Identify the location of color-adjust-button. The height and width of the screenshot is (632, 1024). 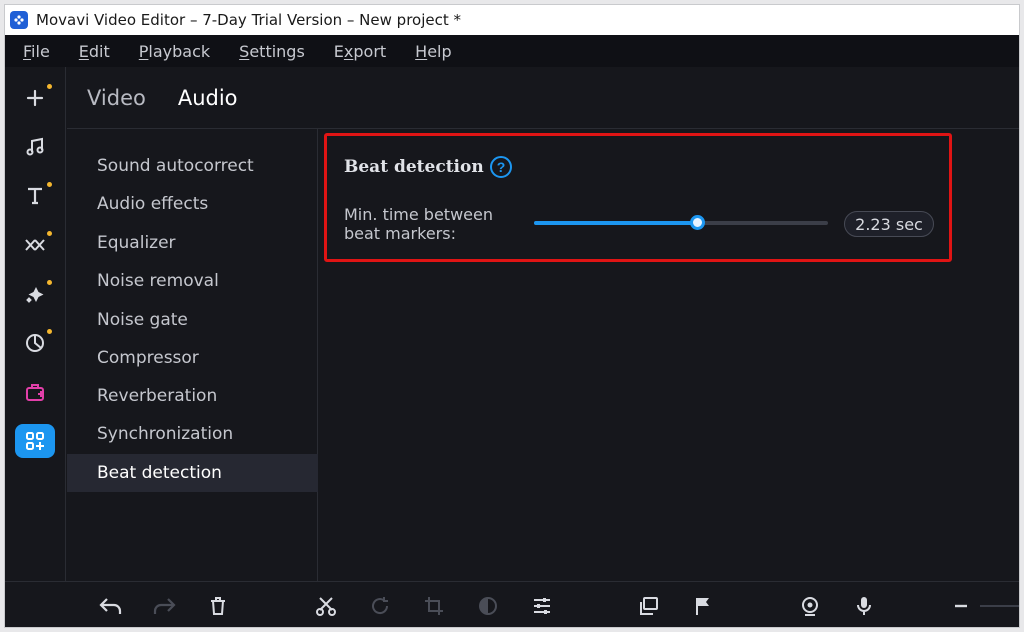
(488, 606).